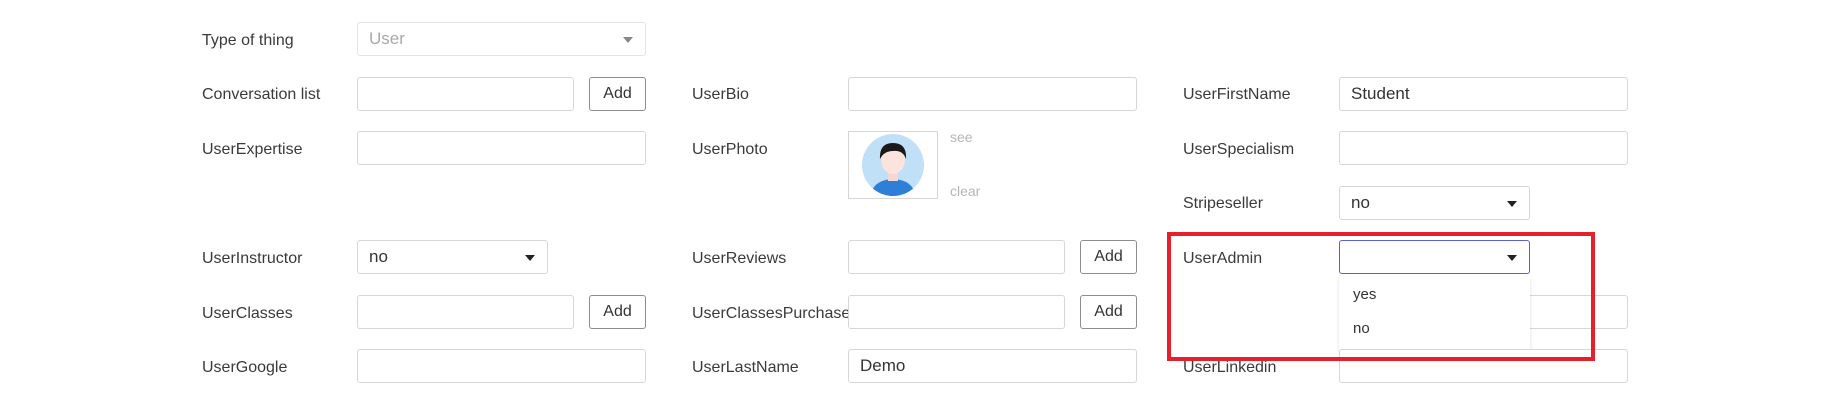 This screenshot has width=1830, height=410. Describe the element at coordinates (956, 312) in the screenshot. I see `user-classes-purchased-input` at that location.